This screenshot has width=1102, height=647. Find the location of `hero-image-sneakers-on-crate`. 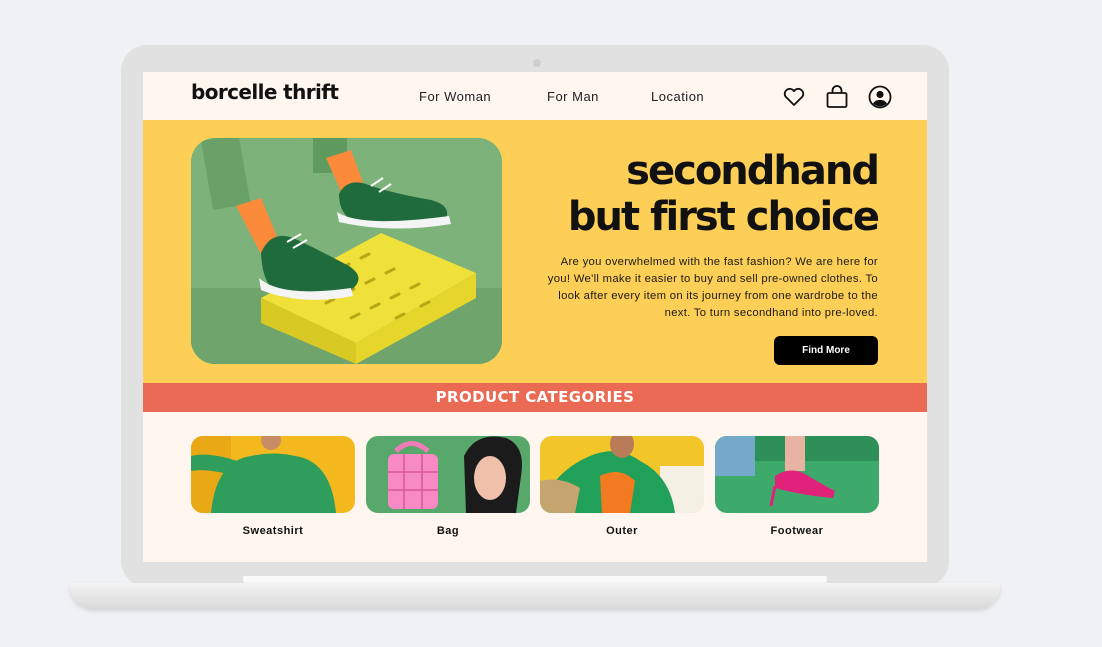

hero-image-sneakers-on-crate is located at coordinates (346, 251).